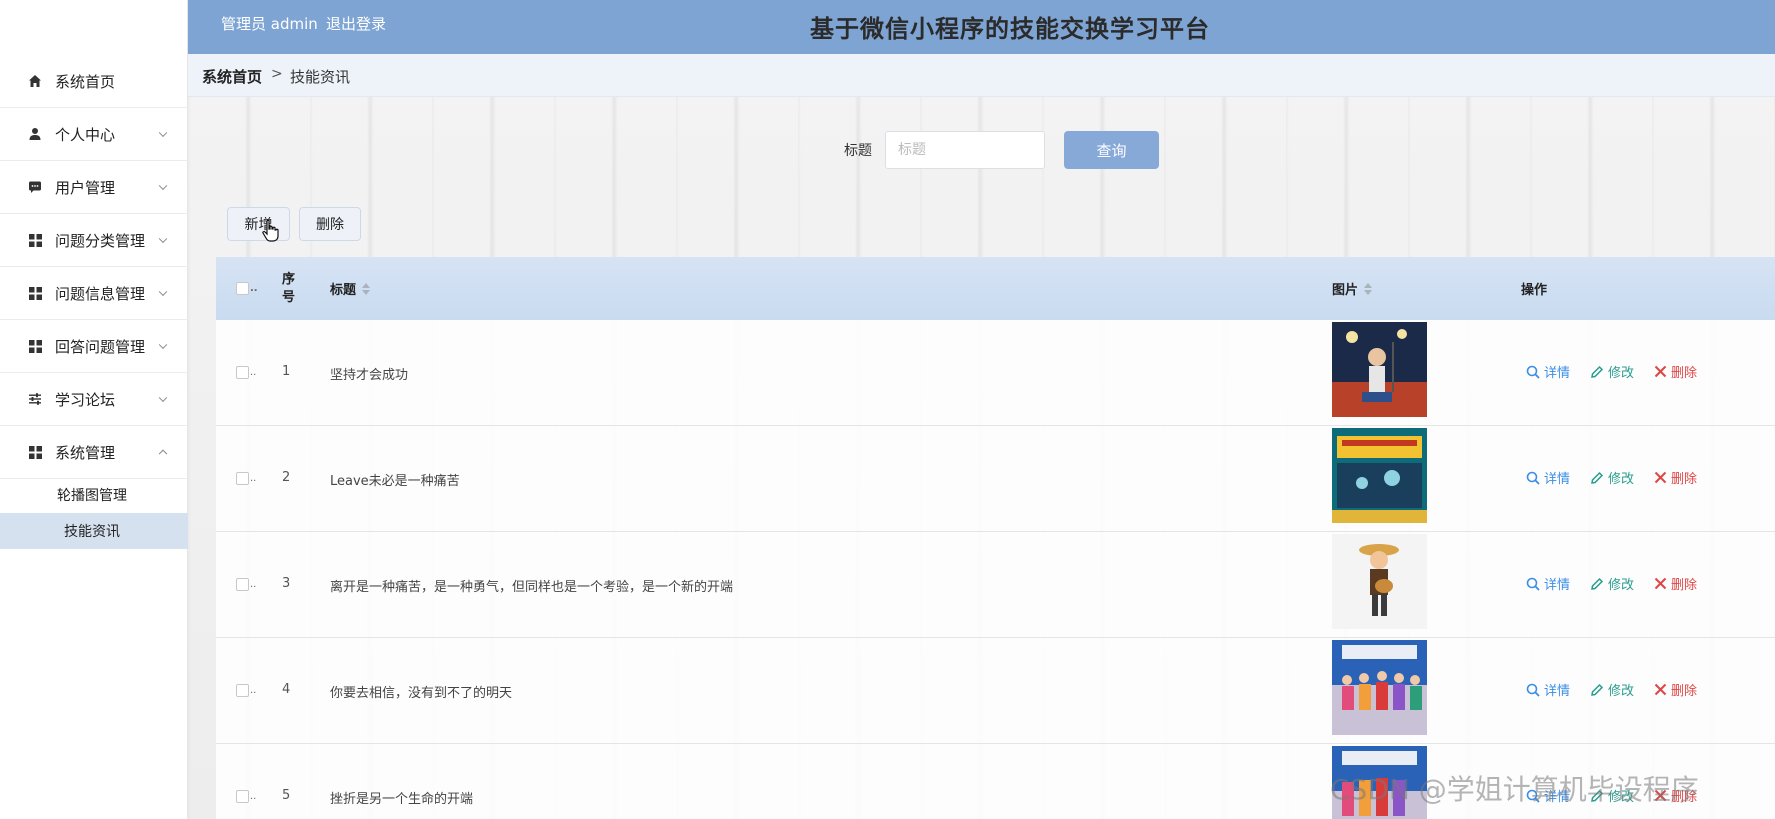 The image size is (1775, 819). I want to click on table-row: .. 1 坚持才会成功 详情 修改 删除, so click(995, 373).